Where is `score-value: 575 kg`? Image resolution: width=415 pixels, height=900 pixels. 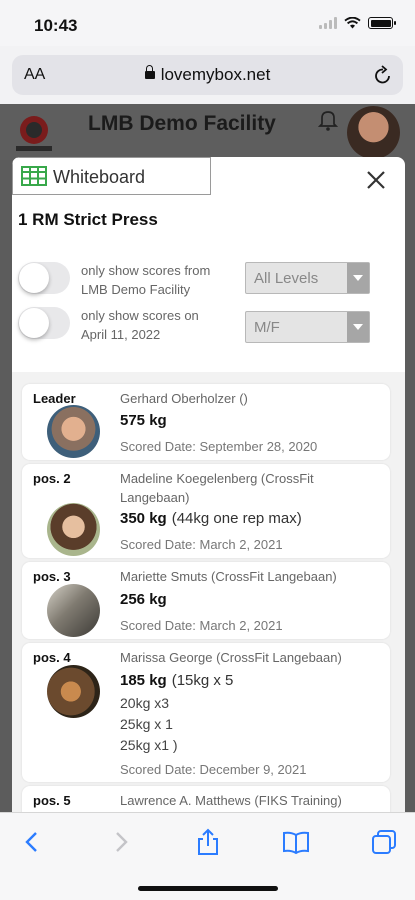
score-value: 575 kg is located at coordinates (143, 420).